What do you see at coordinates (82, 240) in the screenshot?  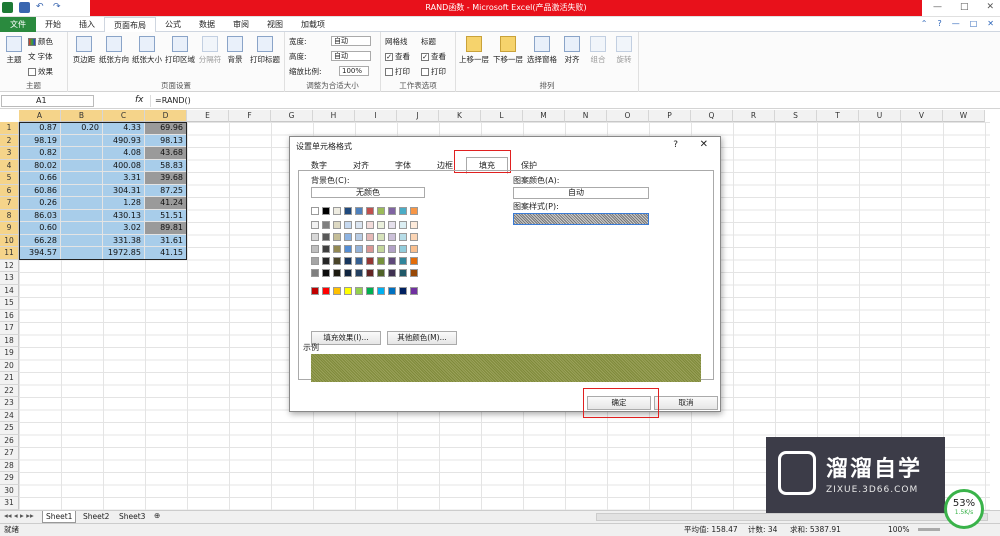 I see `cell-b10` at bounding box center [82, 240].